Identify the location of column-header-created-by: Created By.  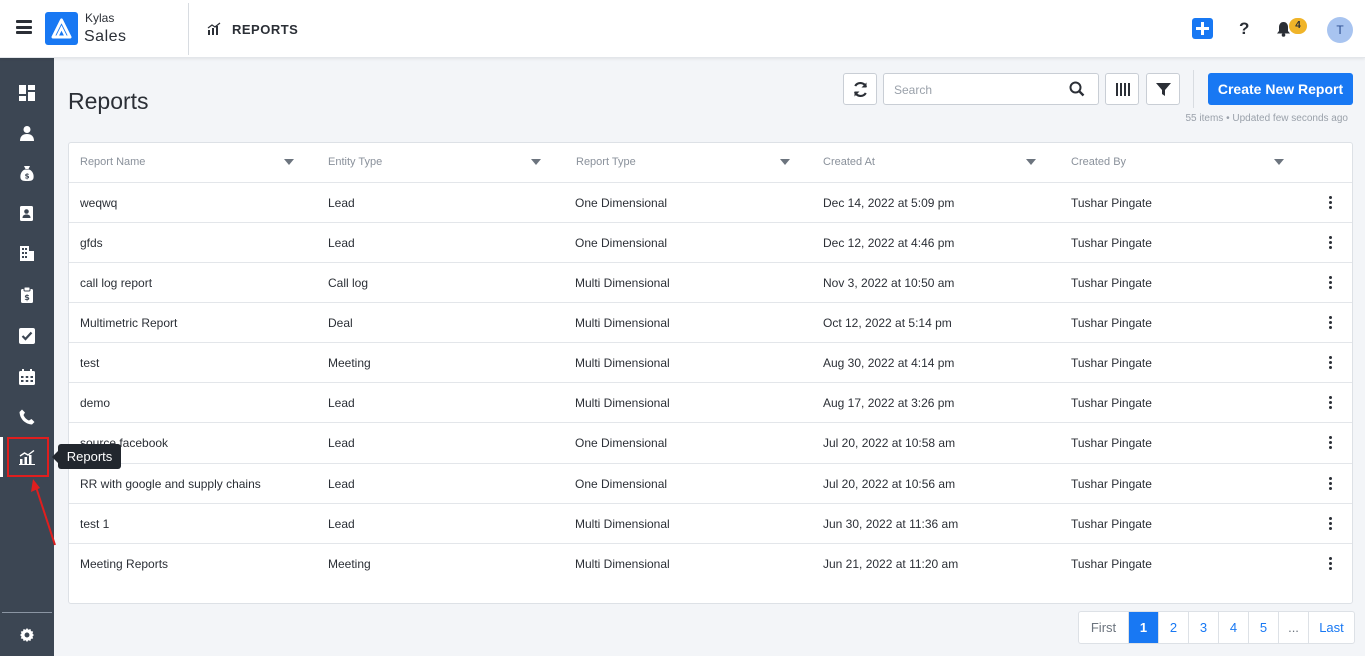
(1178, 162).